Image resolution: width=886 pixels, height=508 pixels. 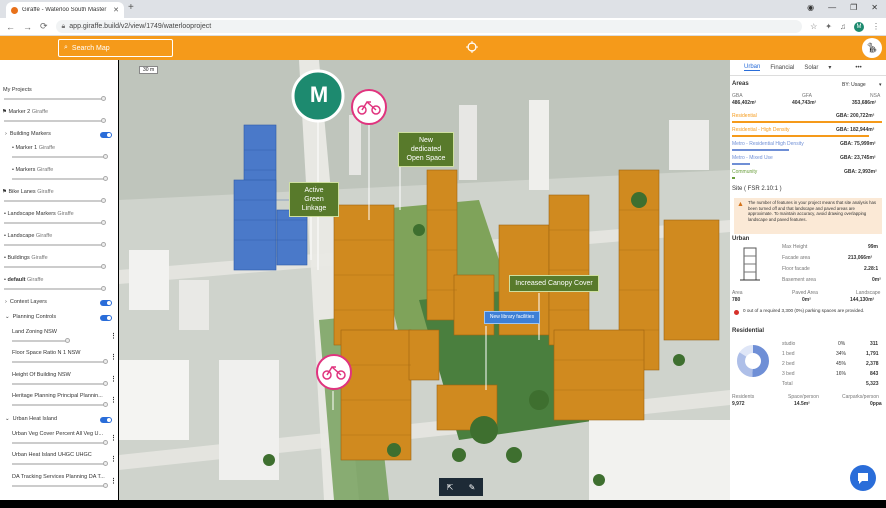 What do you see at coordinates (61, 236) in the screenshot?
I see `layer-landscape: • Landscape Giraffe` at bounding box center [61, 236].